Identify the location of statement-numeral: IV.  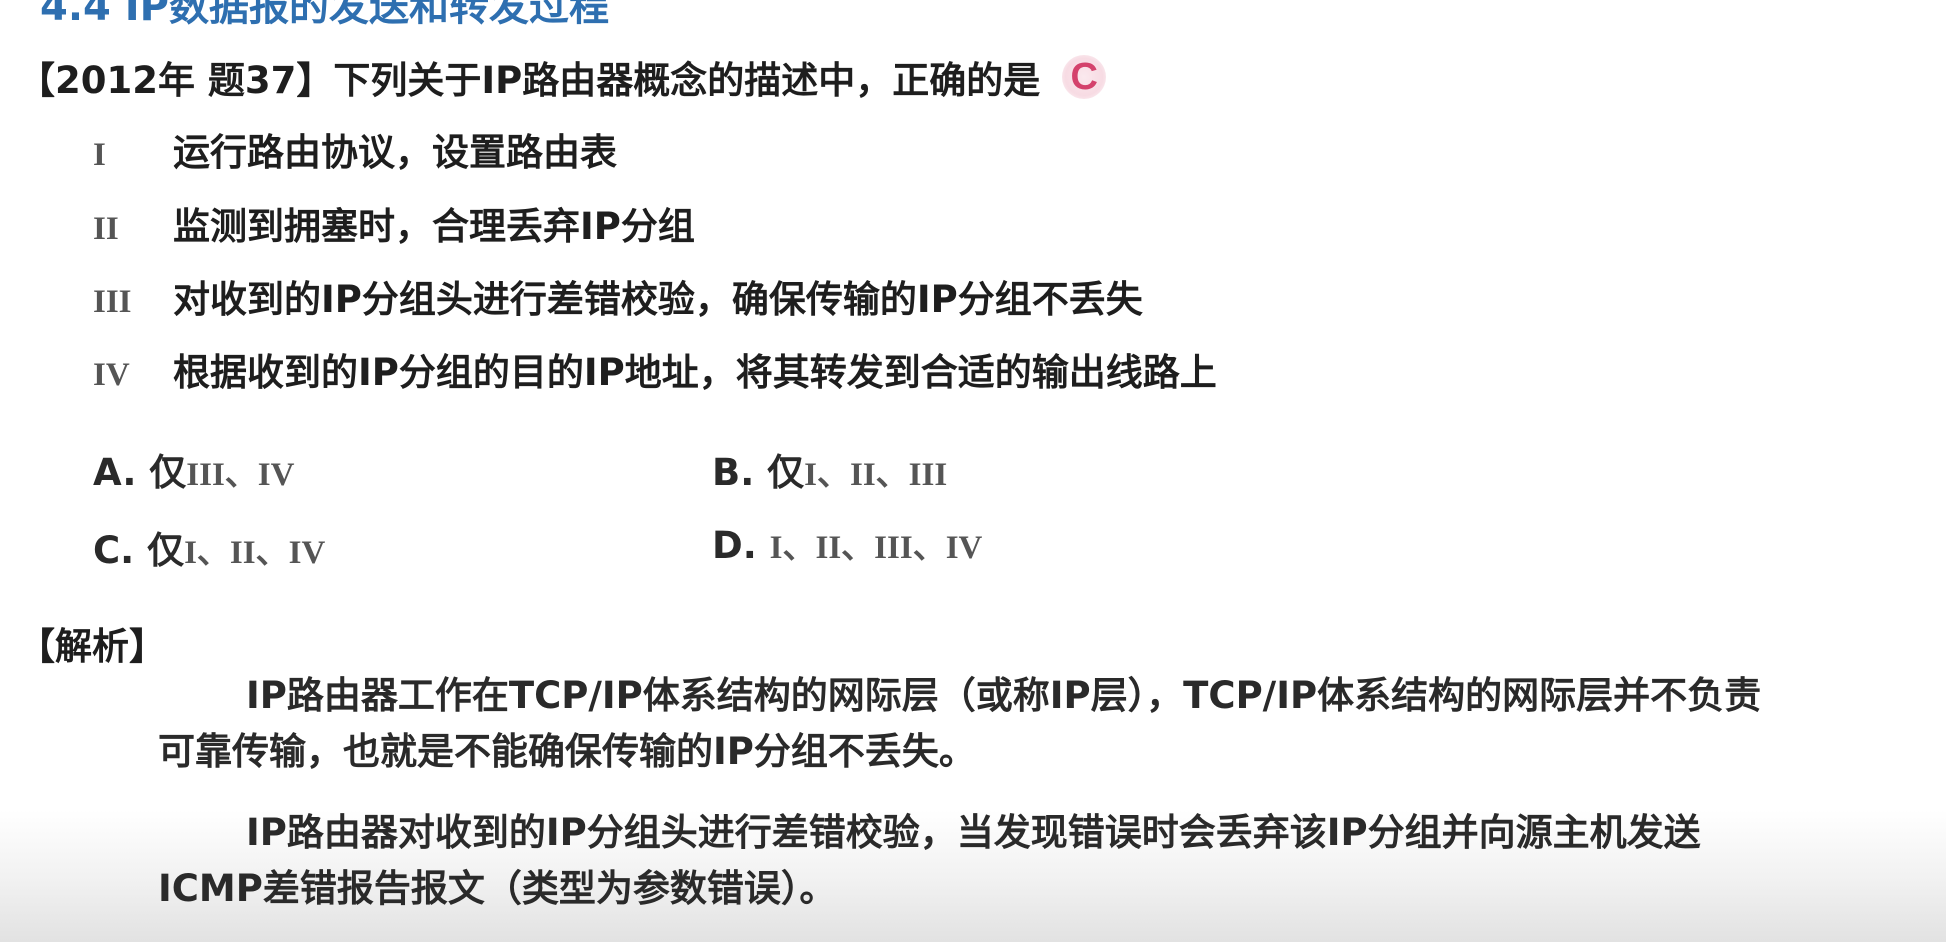
(111, 375).